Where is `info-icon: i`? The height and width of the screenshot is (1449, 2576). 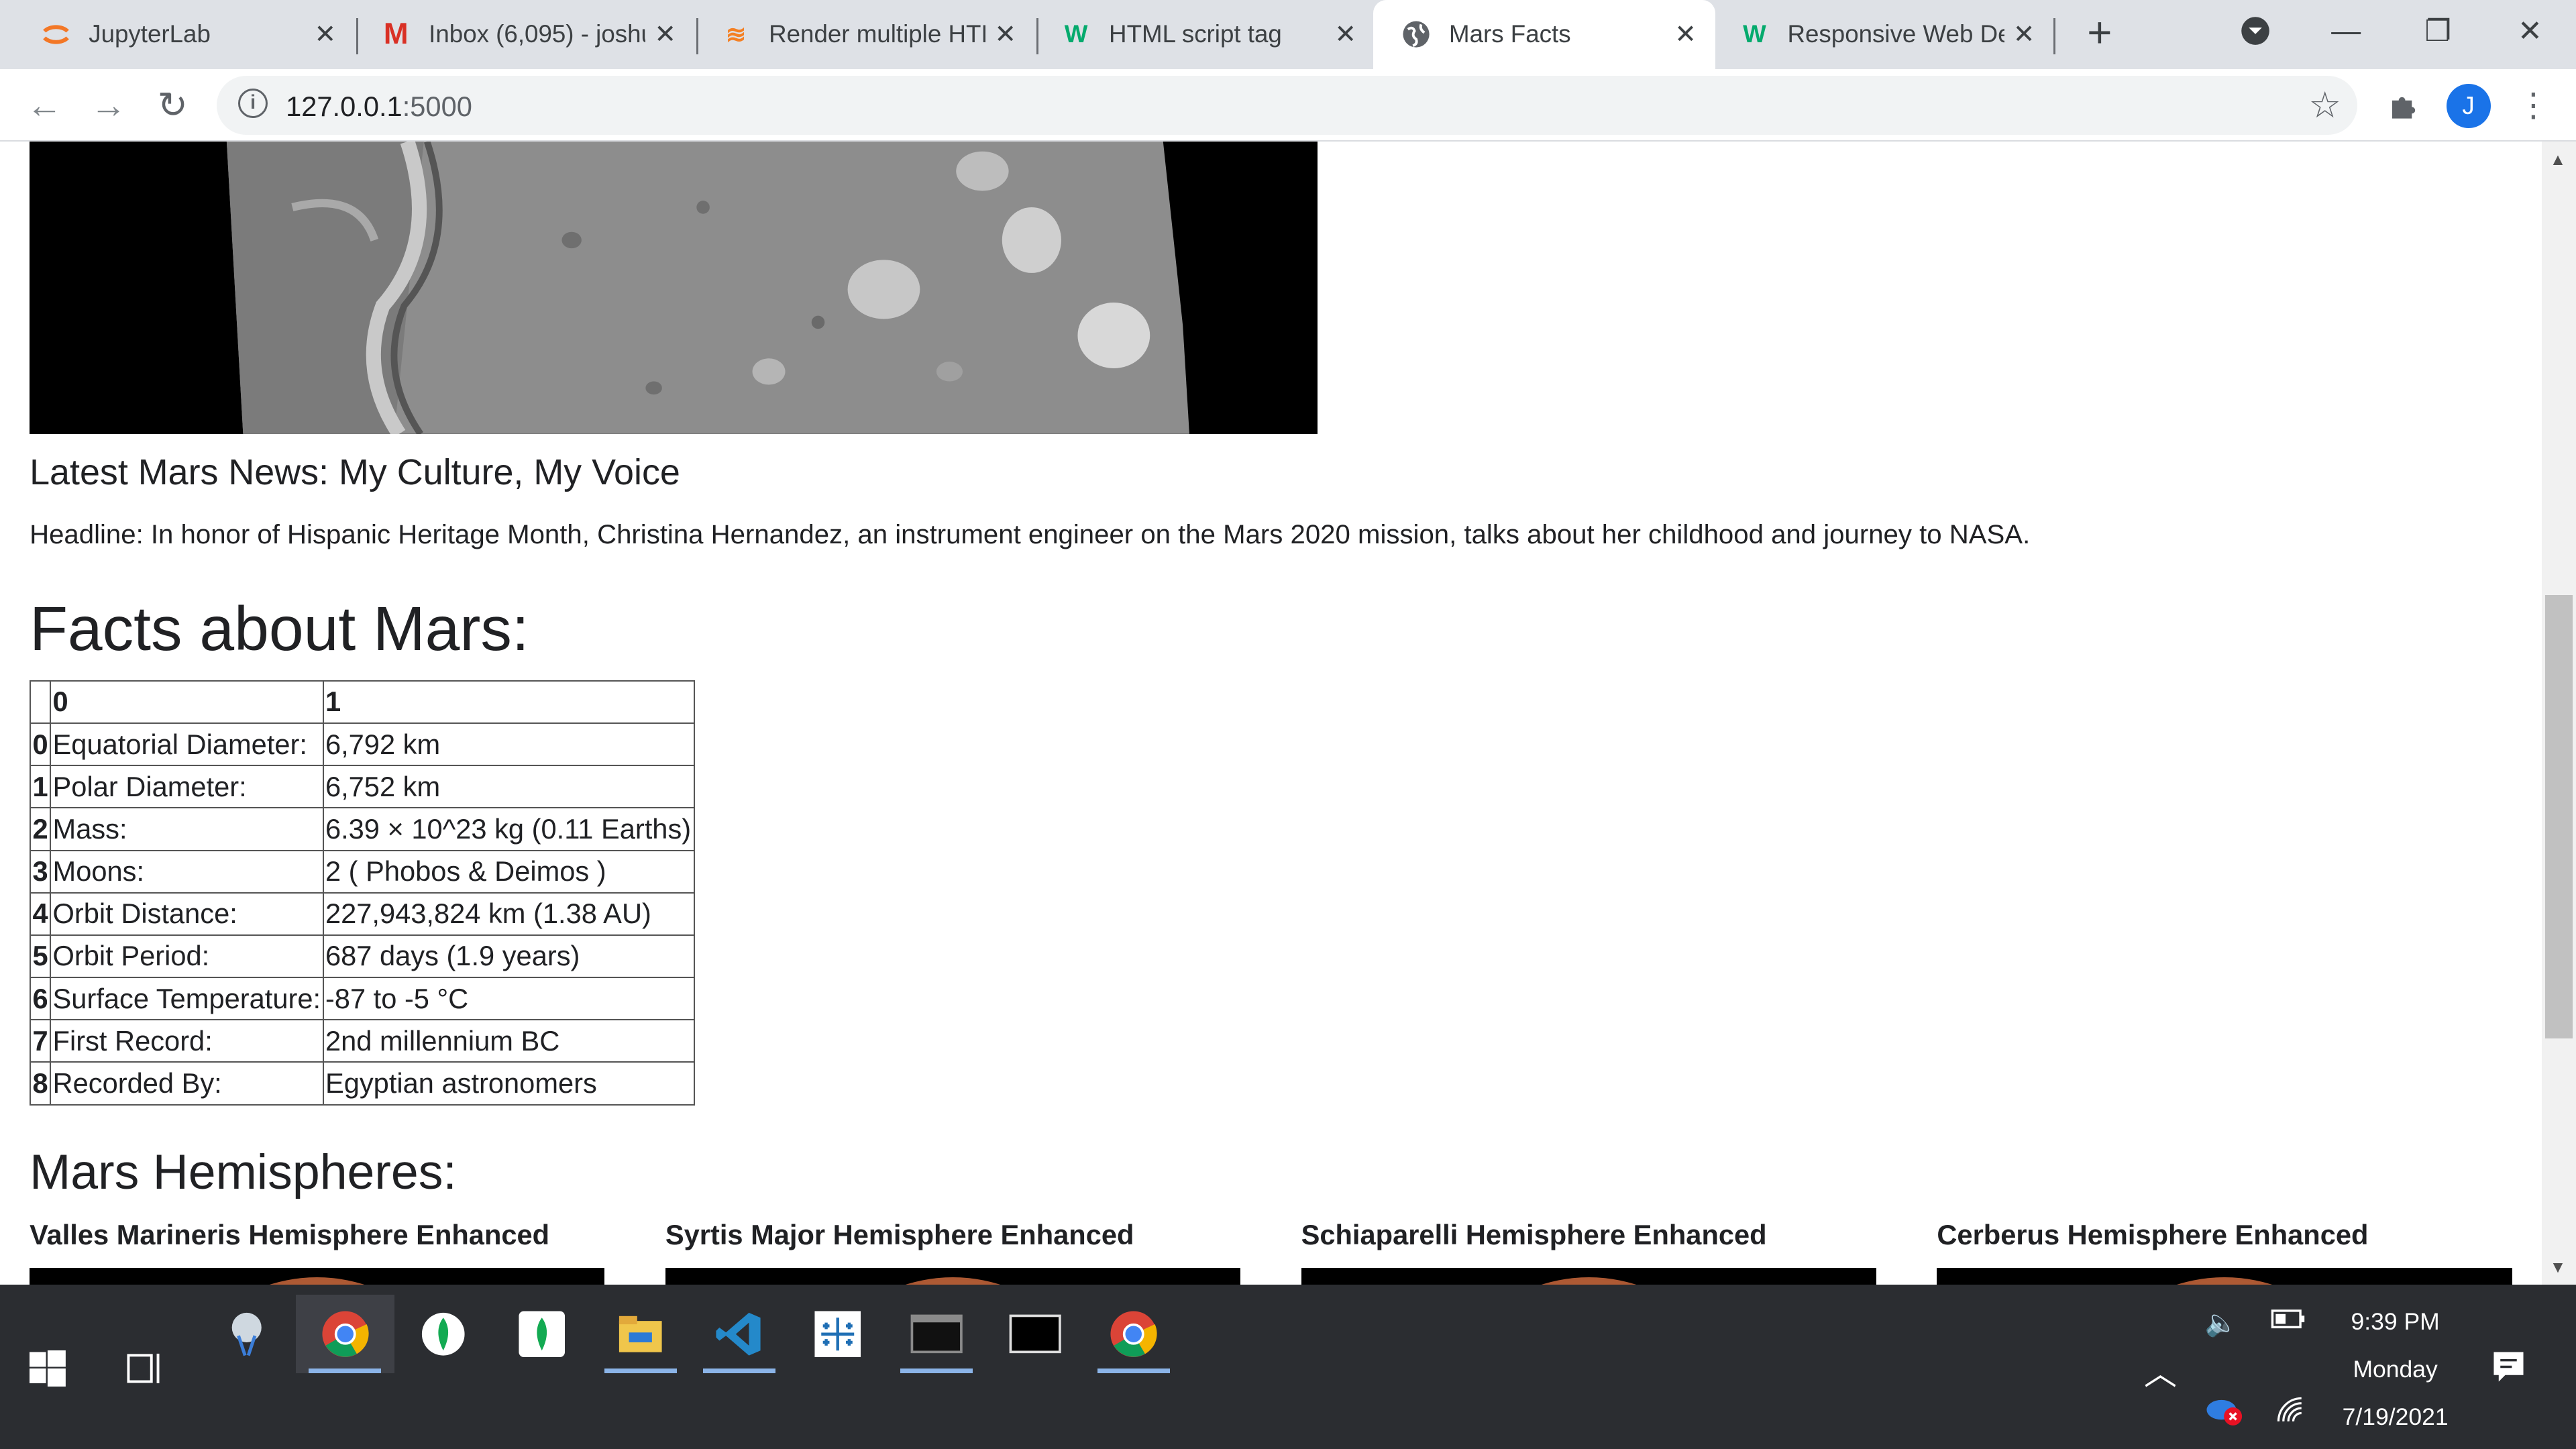 info-icon: i is located at coordinates (253, 104).